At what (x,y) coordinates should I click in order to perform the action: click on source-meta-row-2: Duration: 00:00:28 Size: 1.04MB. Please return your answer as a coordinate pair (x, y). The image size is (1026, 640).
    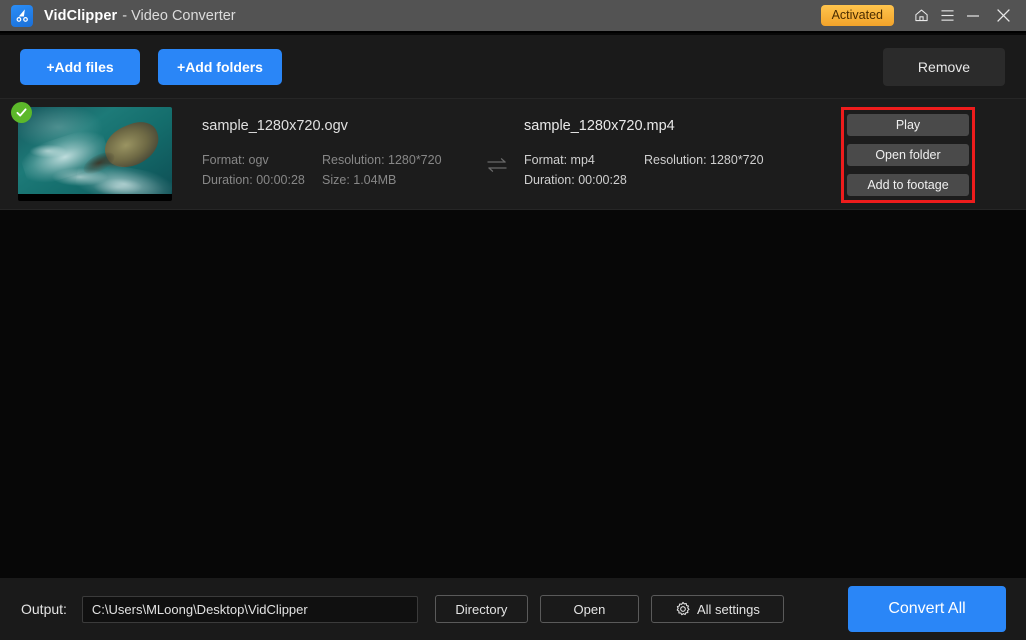
    Looking at the image, I should click on (342, 180).